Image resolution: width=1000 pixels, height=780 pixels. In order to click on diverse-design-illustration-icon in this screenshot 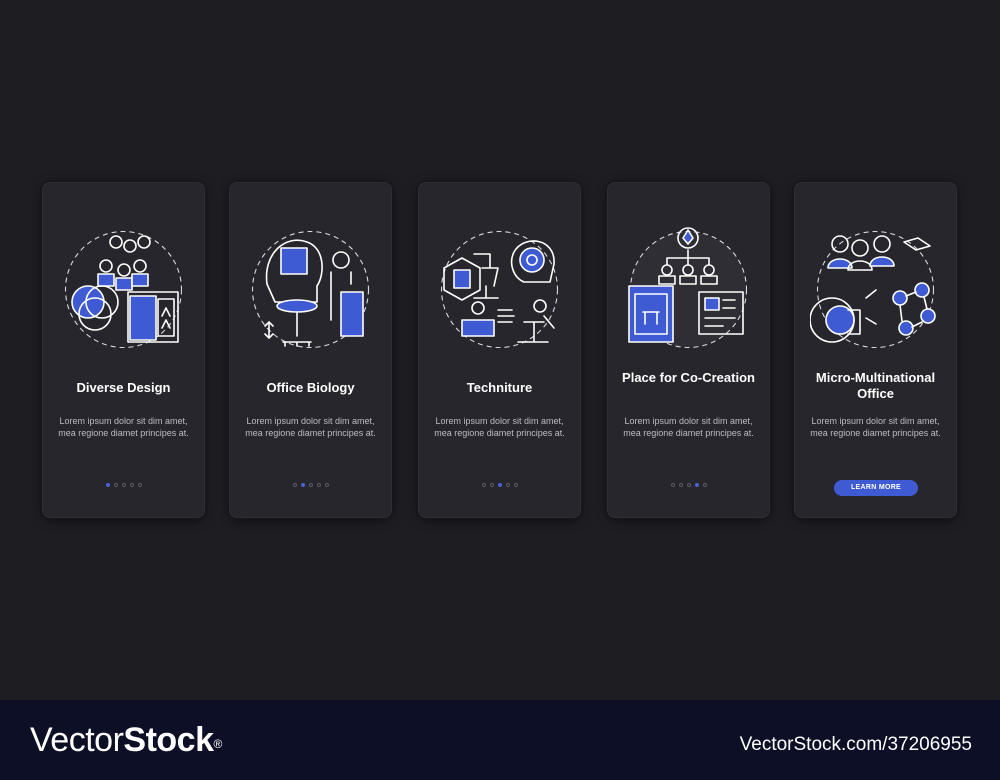, I will do `click(123, 289)`.